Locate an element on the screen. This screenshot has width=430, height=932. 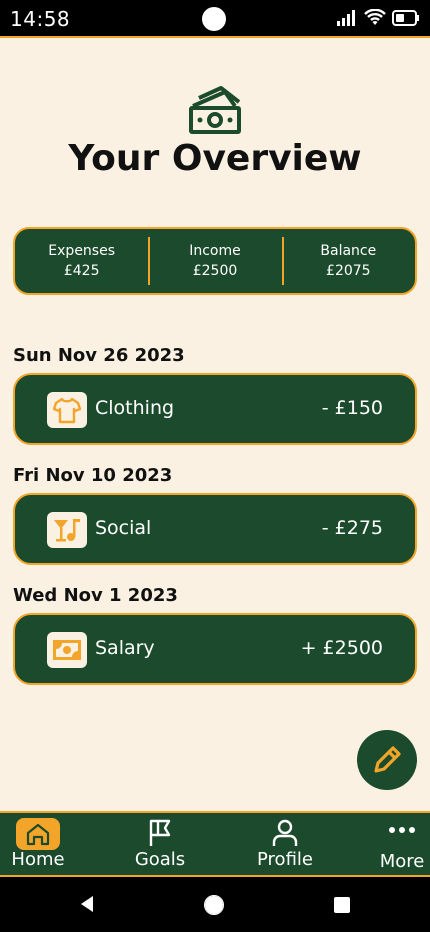
back-icon is located at coordinates (87, 904).